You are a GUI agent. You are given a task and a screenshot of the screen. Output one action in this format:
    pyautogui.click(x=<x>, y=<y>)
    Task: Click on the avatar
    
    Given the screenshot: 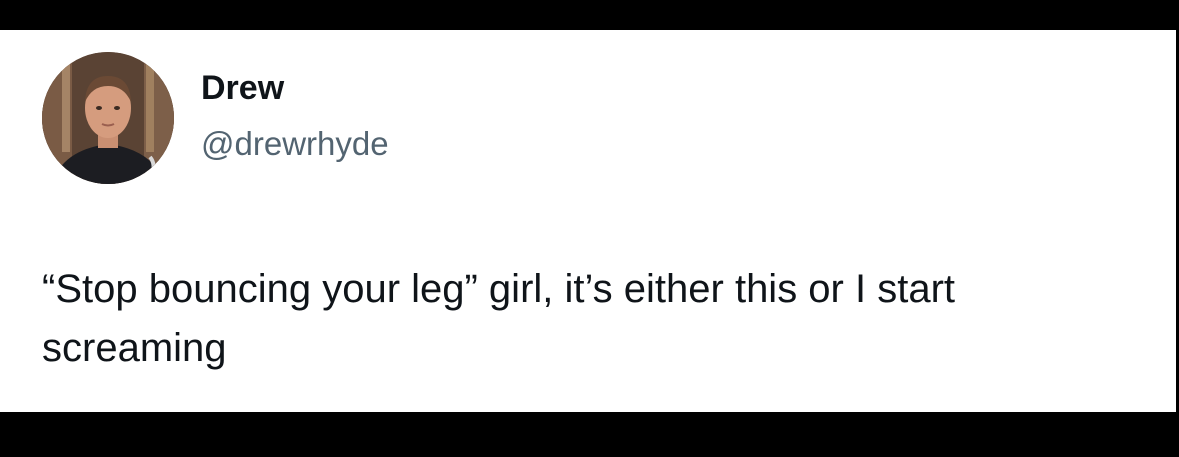 What is the action you would take?
    pyautogui.click(x=108, y=118)
    